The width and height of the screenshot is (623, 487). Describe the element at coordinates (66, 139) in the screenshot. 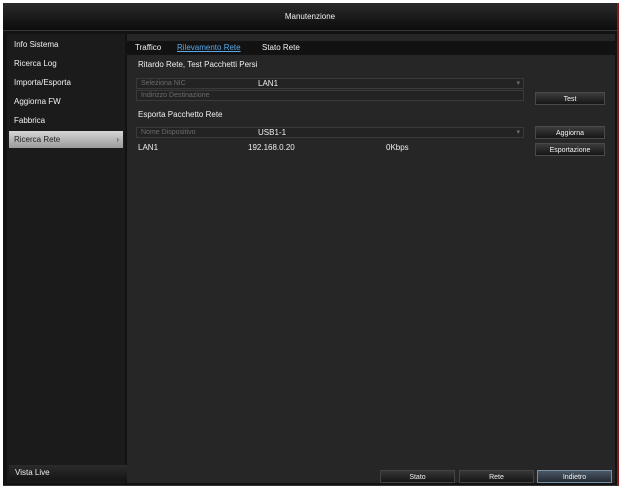

I see `sidebar-item-ricerca-rete: Ricerca Rete ›` at that location.